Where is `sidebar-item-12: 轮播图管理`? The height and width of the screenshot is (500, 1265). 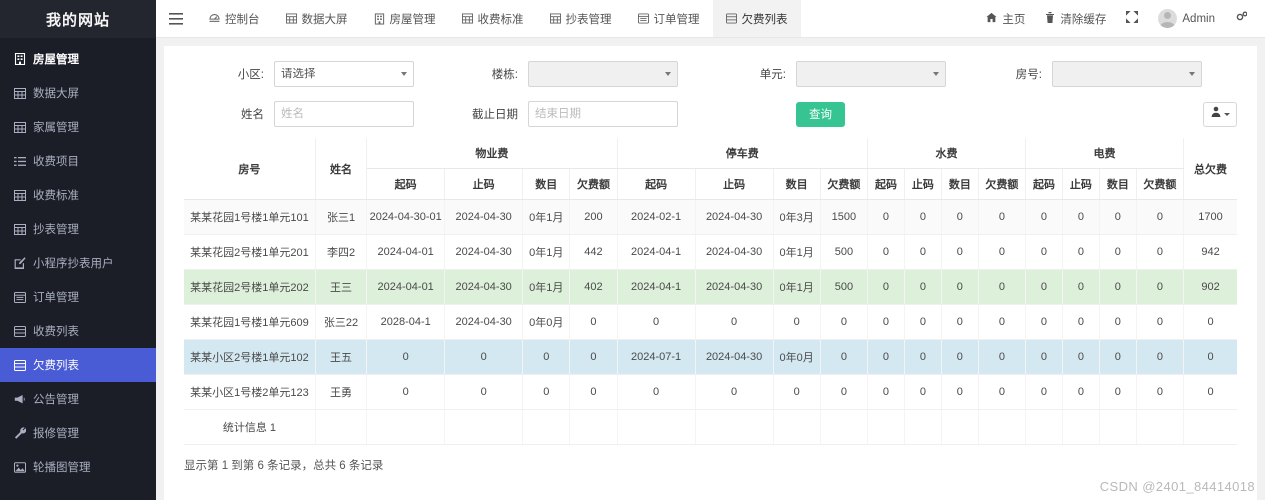 sidebar-item-12: 轮播图管理 is located at coordinates (78, 467).